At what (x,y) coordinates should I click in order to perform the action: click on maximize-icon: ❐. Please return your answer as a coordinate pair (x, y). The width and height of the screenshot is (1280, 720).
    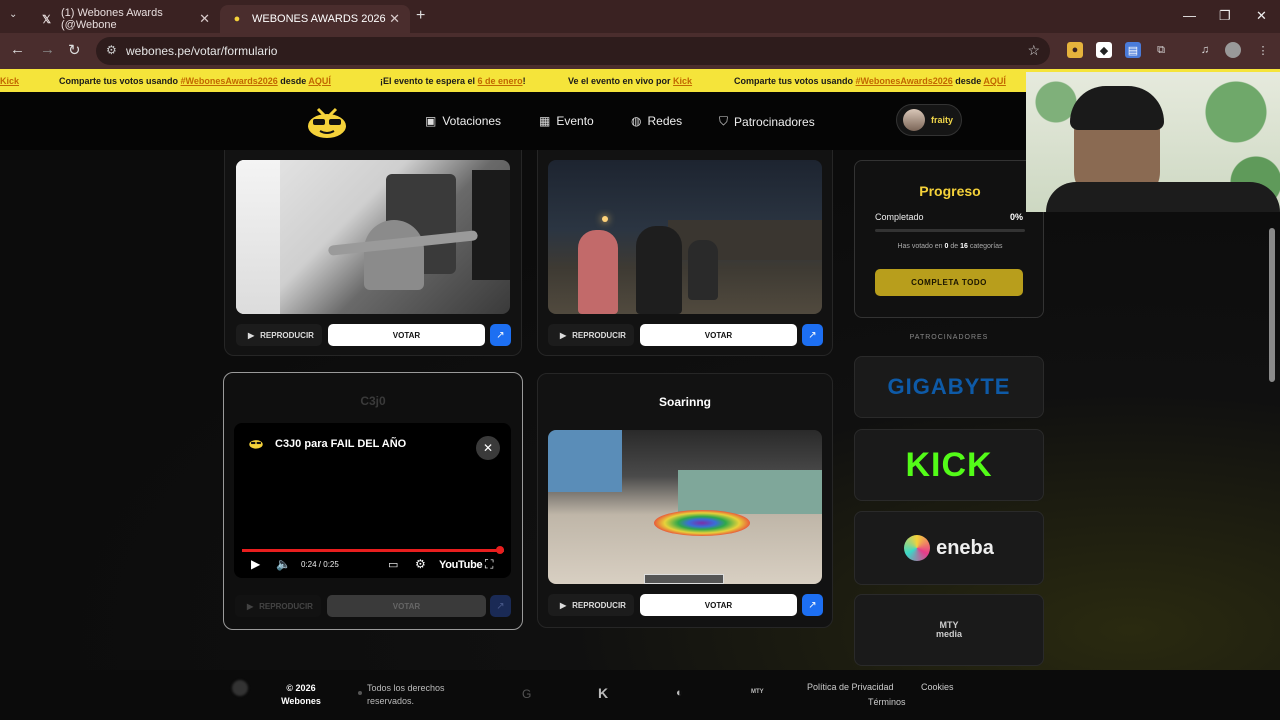
    Looking at the image, I should click on (1225, 16).